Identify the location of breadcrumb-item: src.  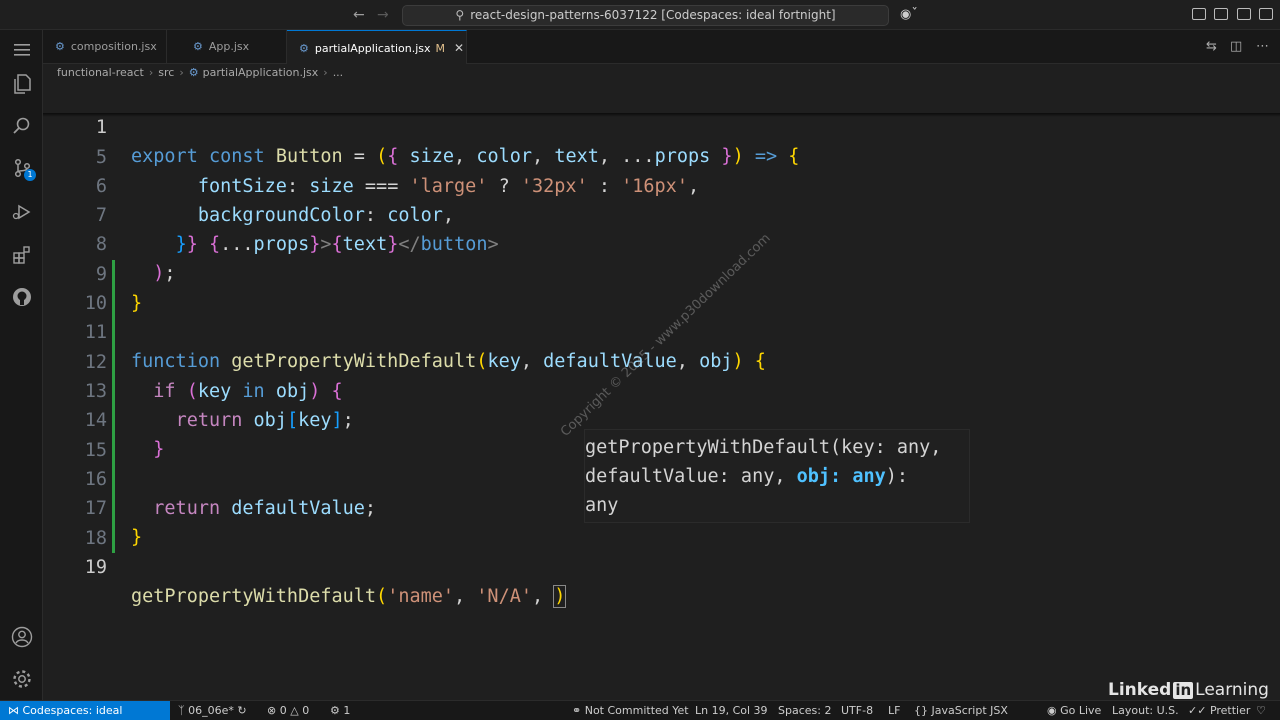
(166, 72).